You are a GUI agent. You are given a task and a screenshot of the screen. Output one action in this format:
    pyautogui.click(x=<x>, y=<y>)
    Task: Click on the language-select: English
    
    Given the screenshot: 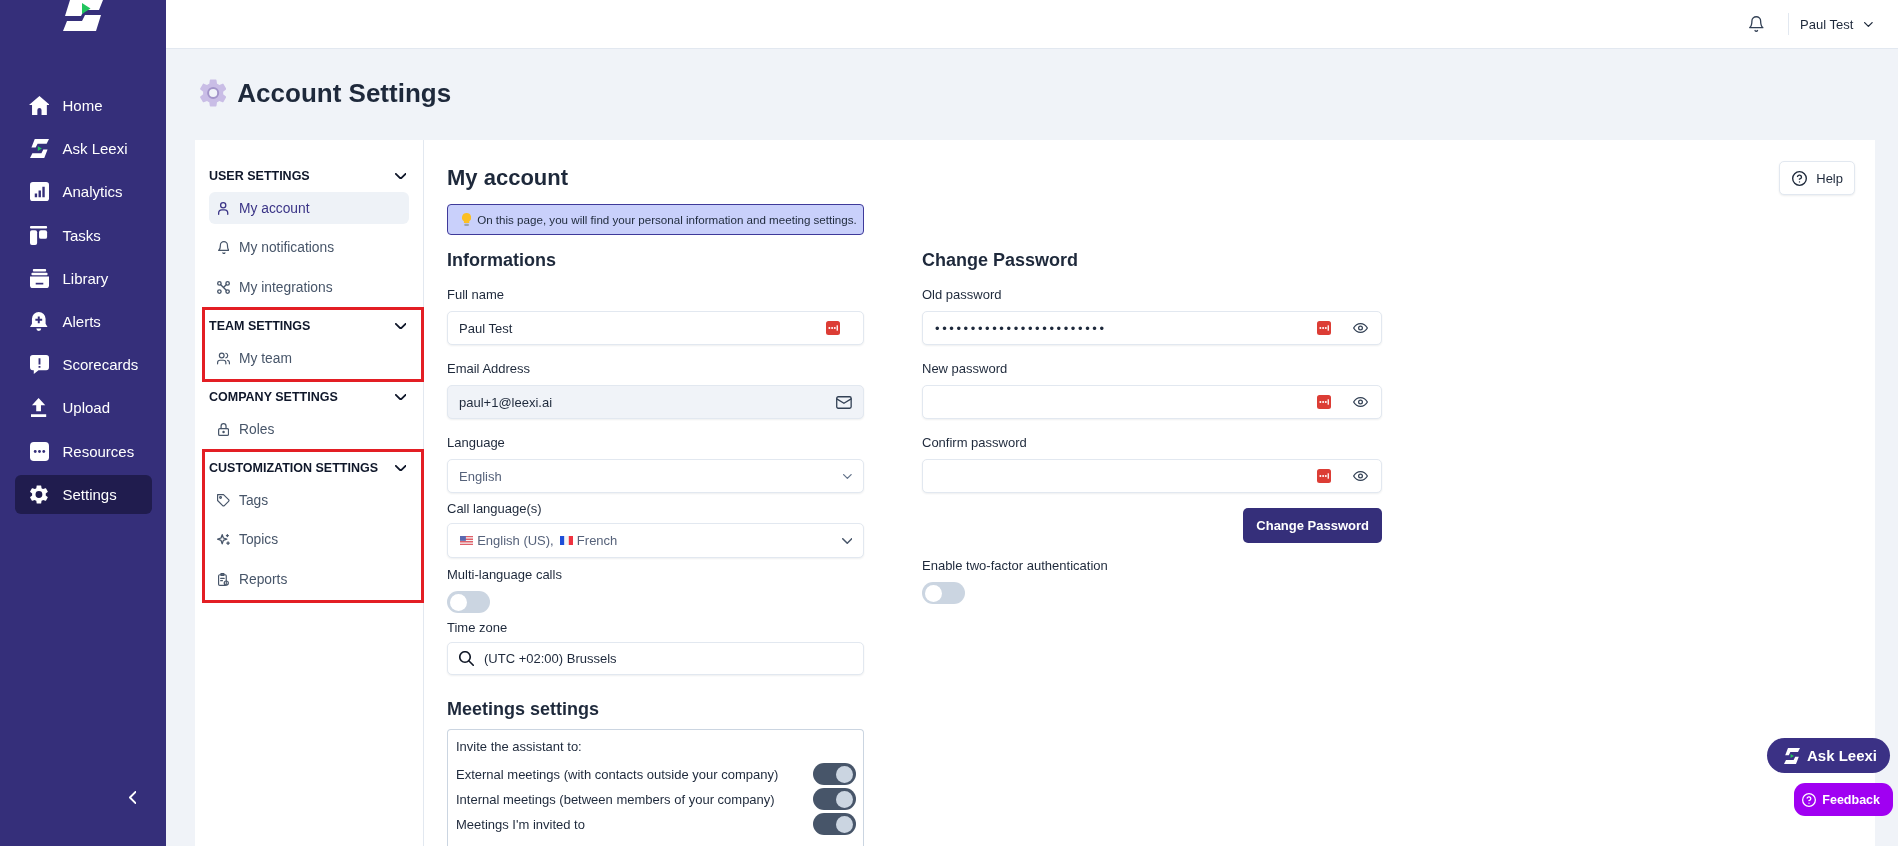 What is the action you would take?
    pyautogui.click(x=655, y=476)
    